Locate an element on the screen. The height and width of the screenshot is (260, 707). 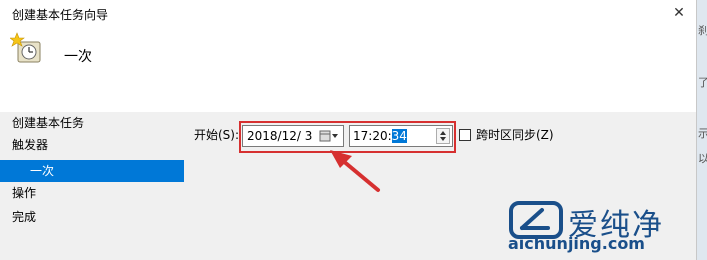
edge-glyph: 刹 is located at coordinates (702, 30).